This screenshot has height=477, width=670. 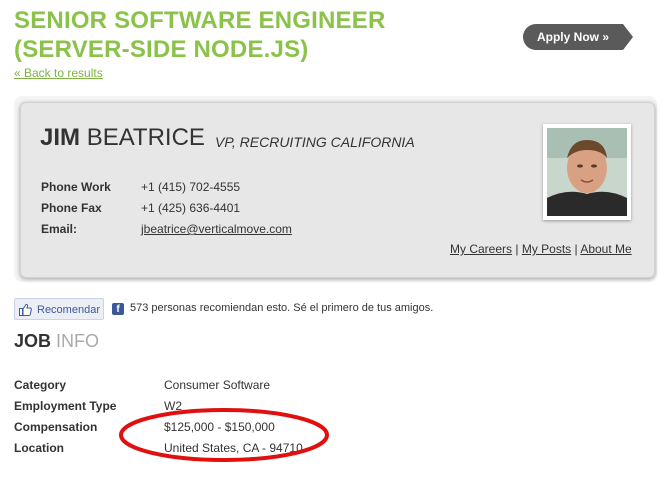 What do you see at coordinates (68, 310) in the screenshot?
I see `recommend-label: Recomendar` at bounding box center [68, 310].